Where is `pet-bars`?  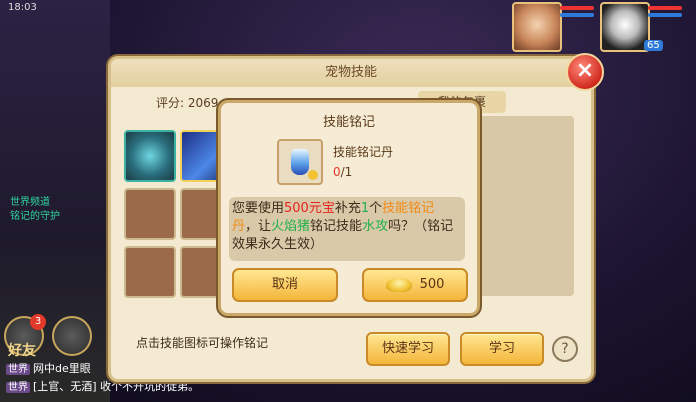
pet-bars is located at coordinates (665, 13).